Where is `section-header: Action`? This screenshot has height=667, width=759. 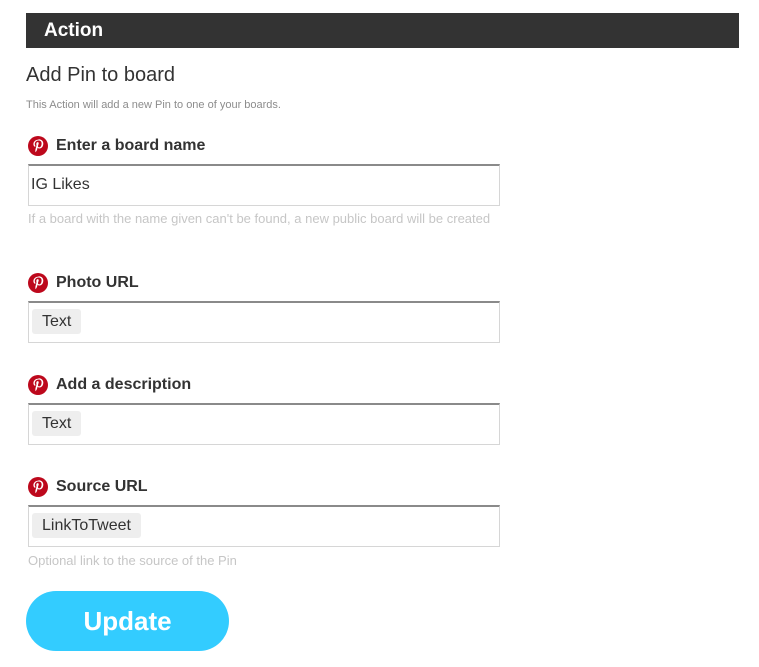
section-header: Action is located at coordinates (382, 30).